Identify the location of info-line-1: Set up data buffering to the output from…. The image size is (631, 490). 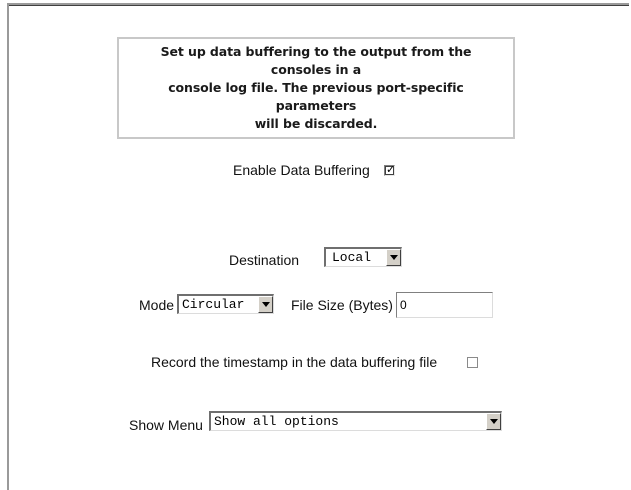
(316, 60).